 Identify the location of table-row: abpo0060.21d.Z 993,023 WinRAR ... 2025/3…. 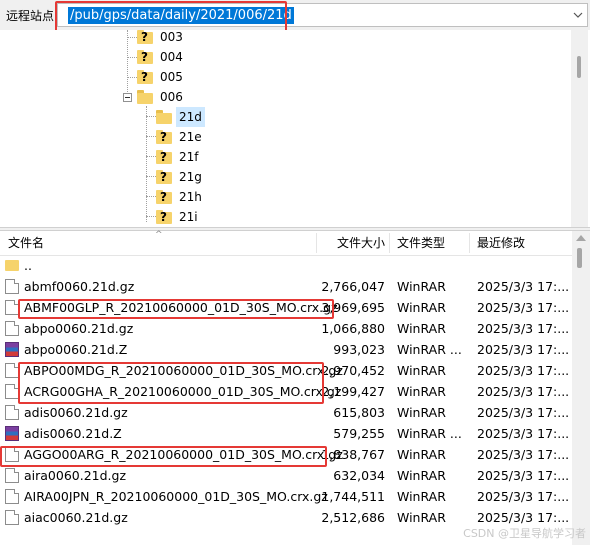
(286, 349).